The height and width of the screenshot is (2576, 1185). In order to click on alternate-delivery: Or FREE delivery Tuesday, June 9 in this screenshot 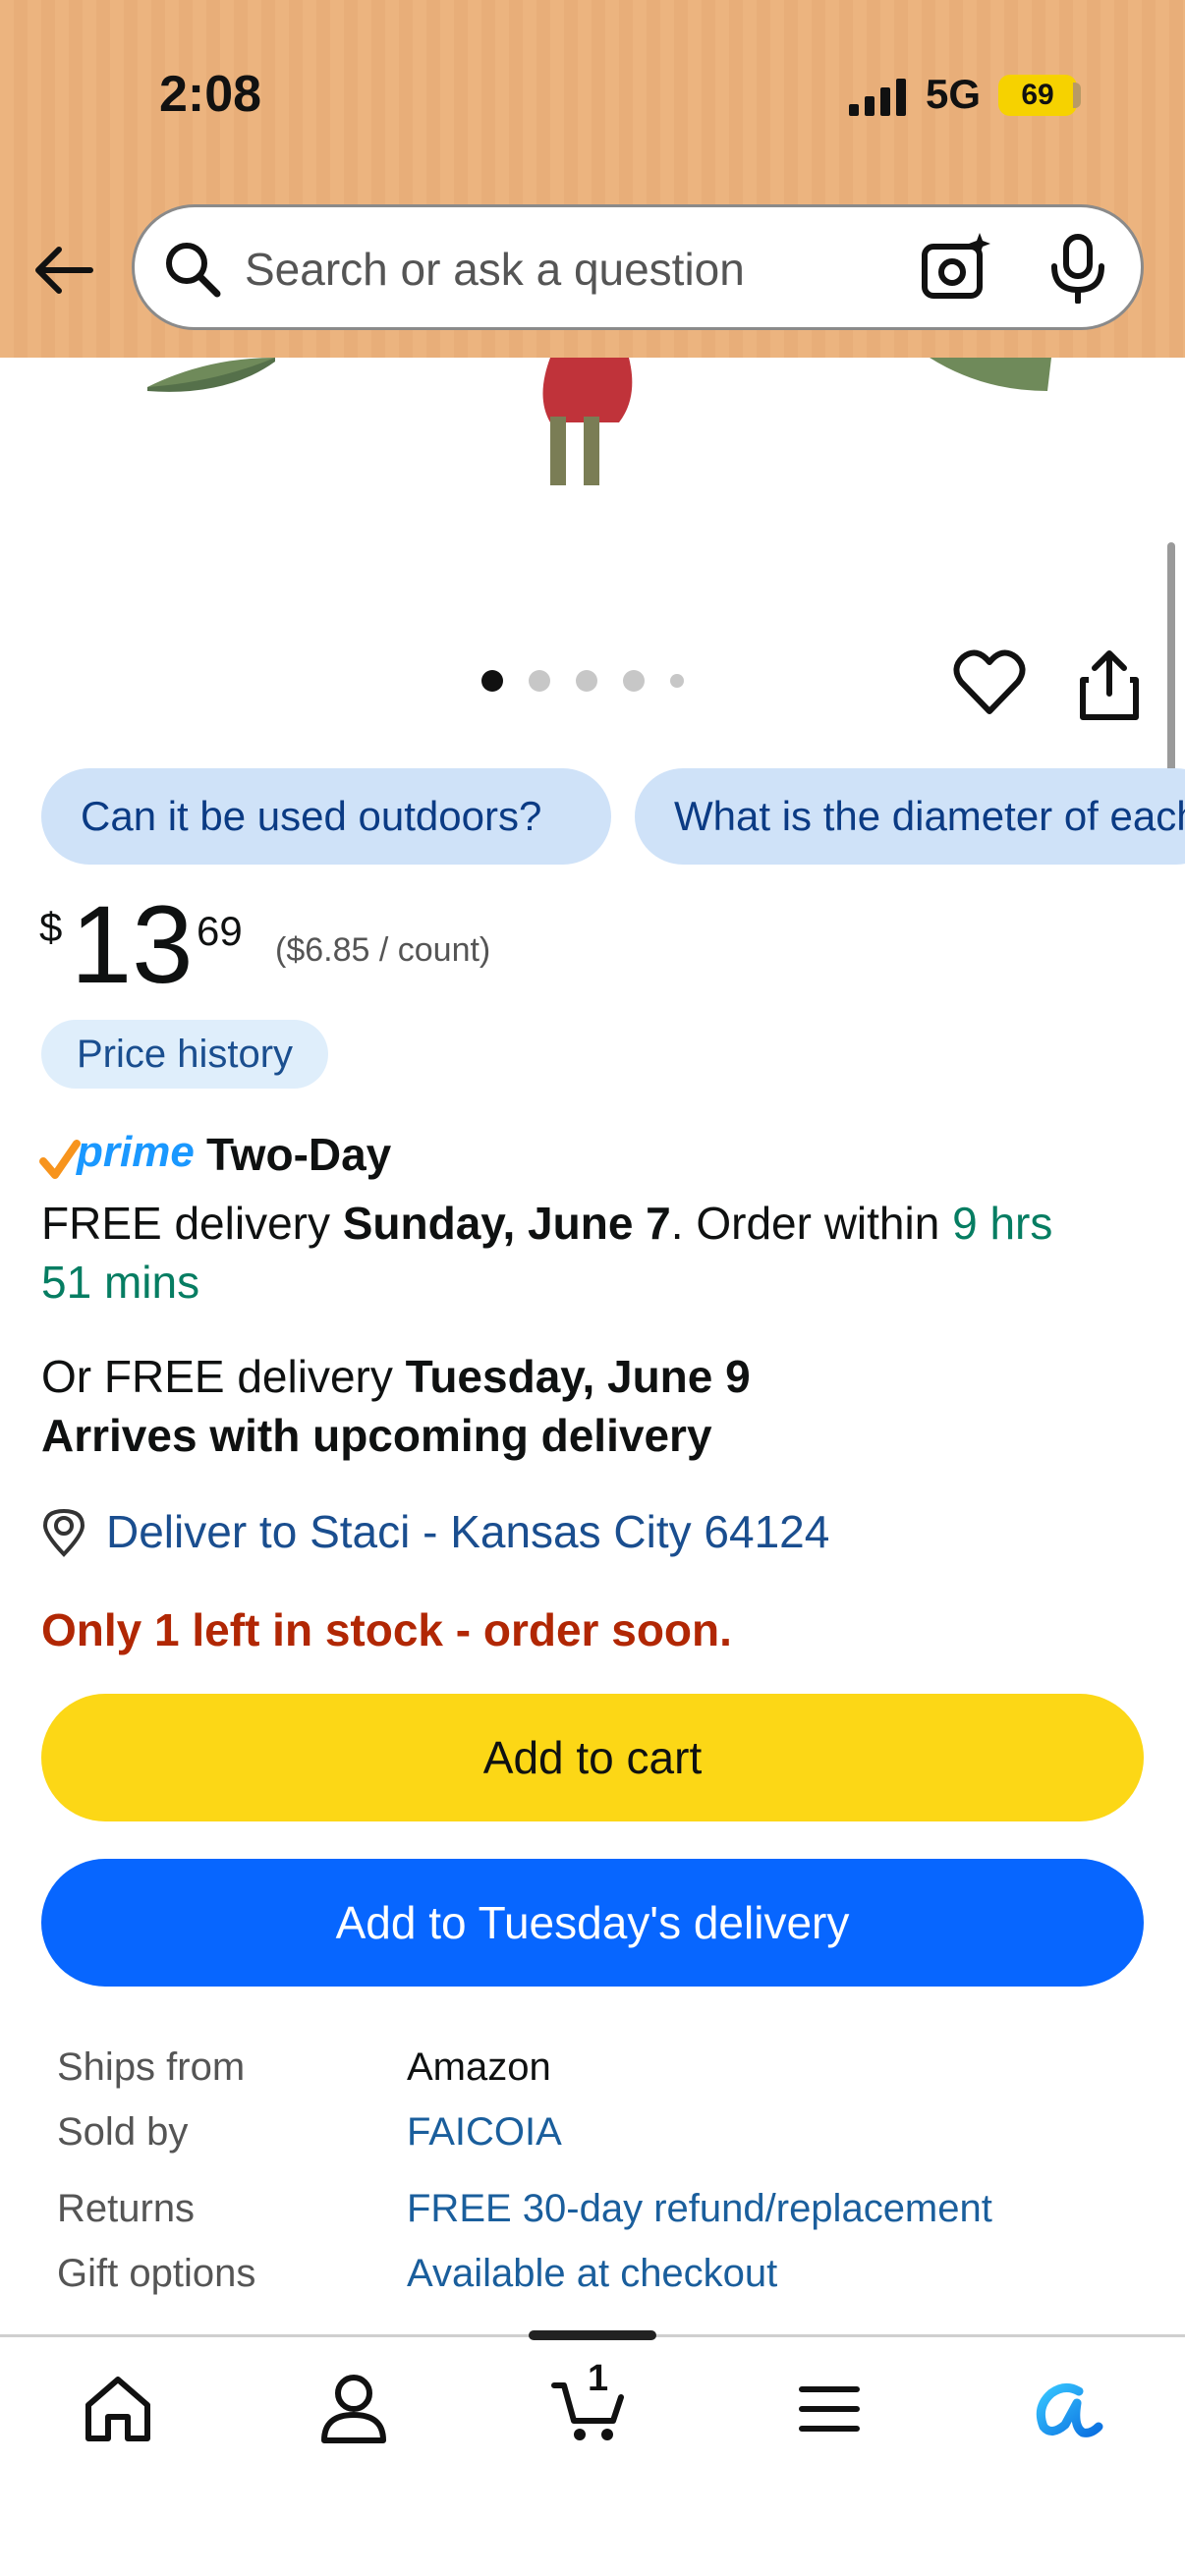, I will do `click(396, 1376)`.